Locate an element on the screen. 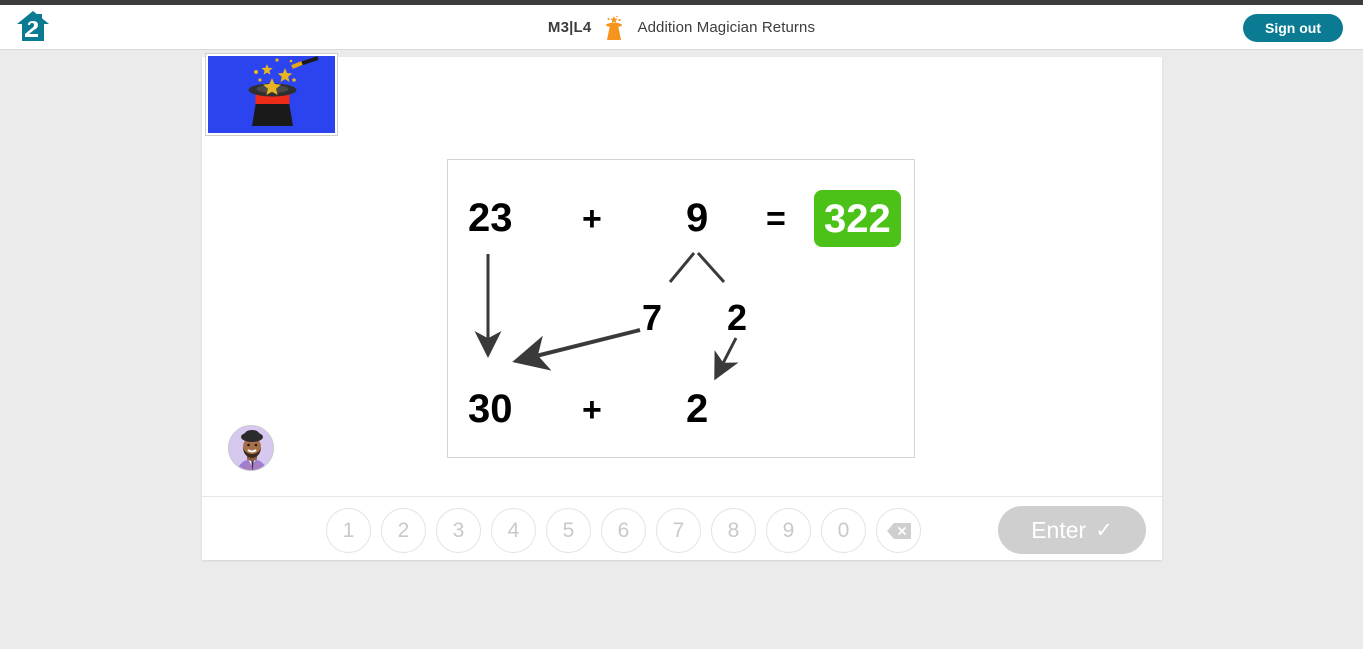 The image size is (1363, 649). enter-button: Enter ✓ is located at coordinates (1072, 530).